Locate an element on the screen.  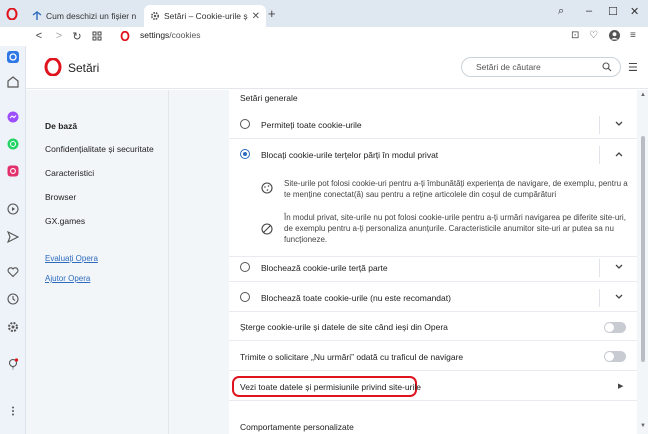
opera-menu-icon is located at coordinates (12, 14).